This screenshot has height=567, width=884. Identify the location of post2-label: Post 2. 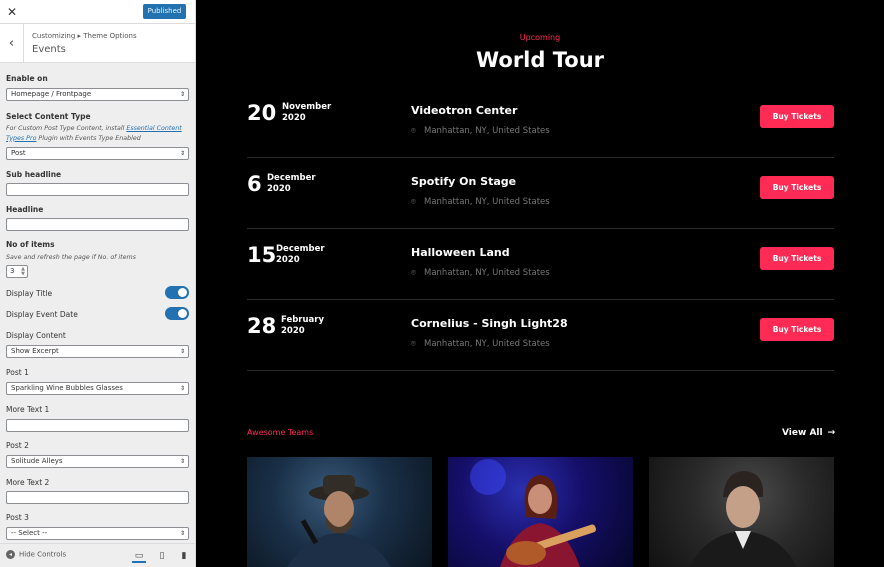
(17, 445).